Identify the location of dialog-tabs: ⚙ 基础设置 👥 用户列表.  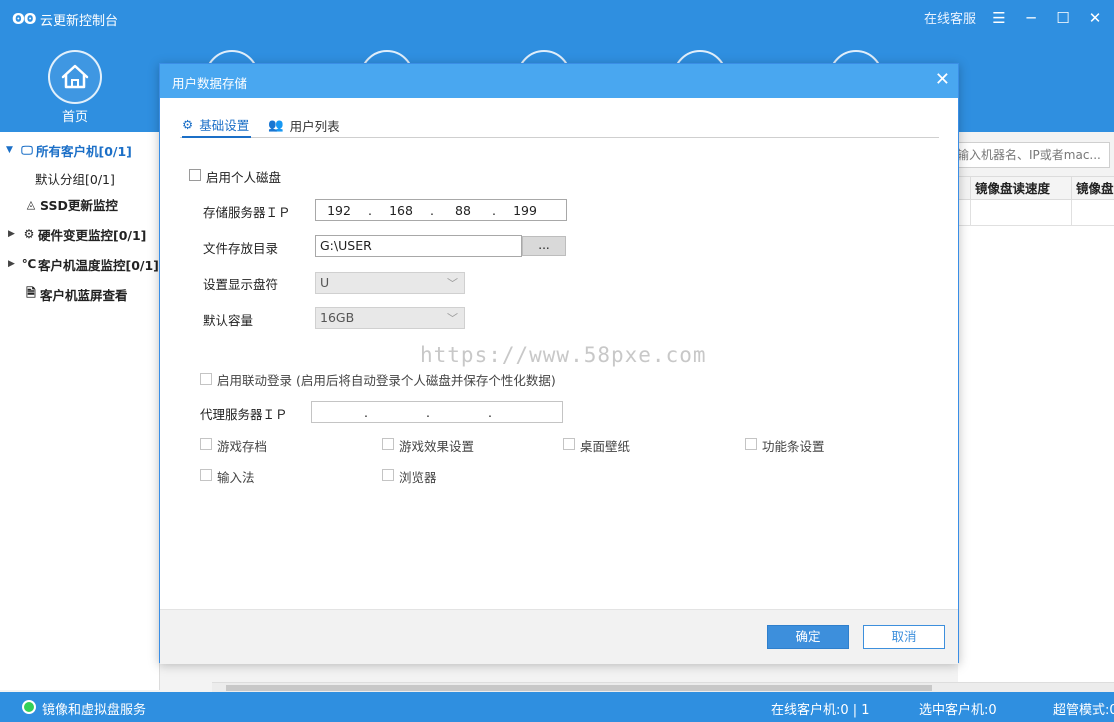
(559, 125).